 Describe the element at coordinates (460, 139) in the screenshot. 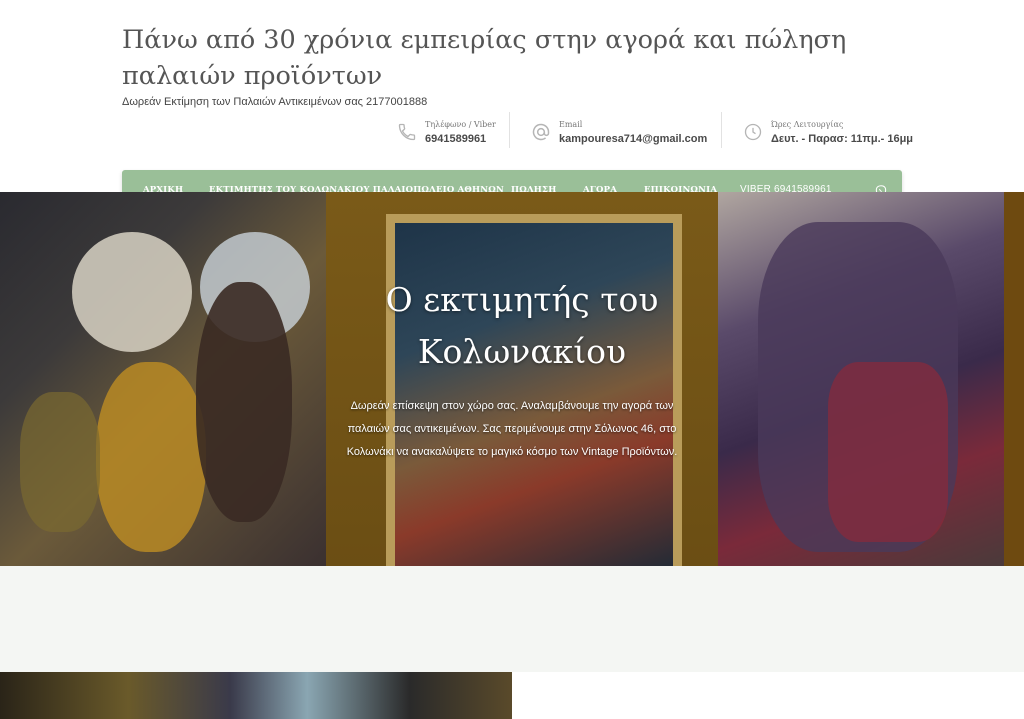

I see `contact-phone-value: 6941589961` at that location.